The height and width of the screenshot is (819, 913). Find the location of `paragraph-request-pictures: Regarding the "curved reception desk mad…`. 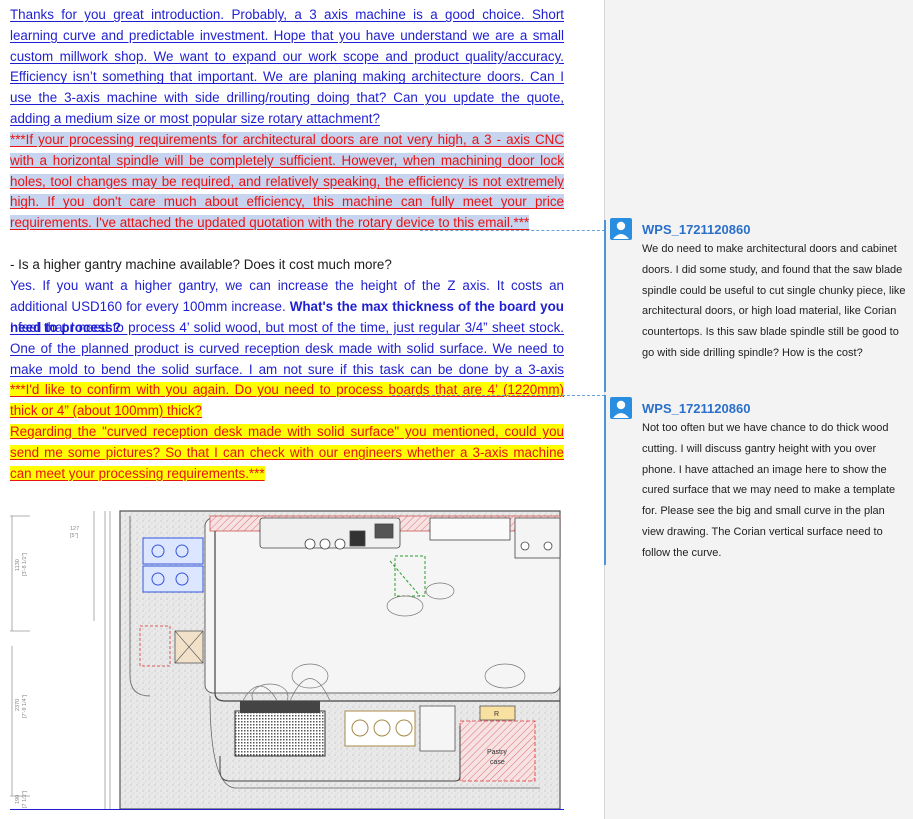

paragraph-request-pictures: Regarding the "curved reception desk mad… is located at coordinates (287, 453).